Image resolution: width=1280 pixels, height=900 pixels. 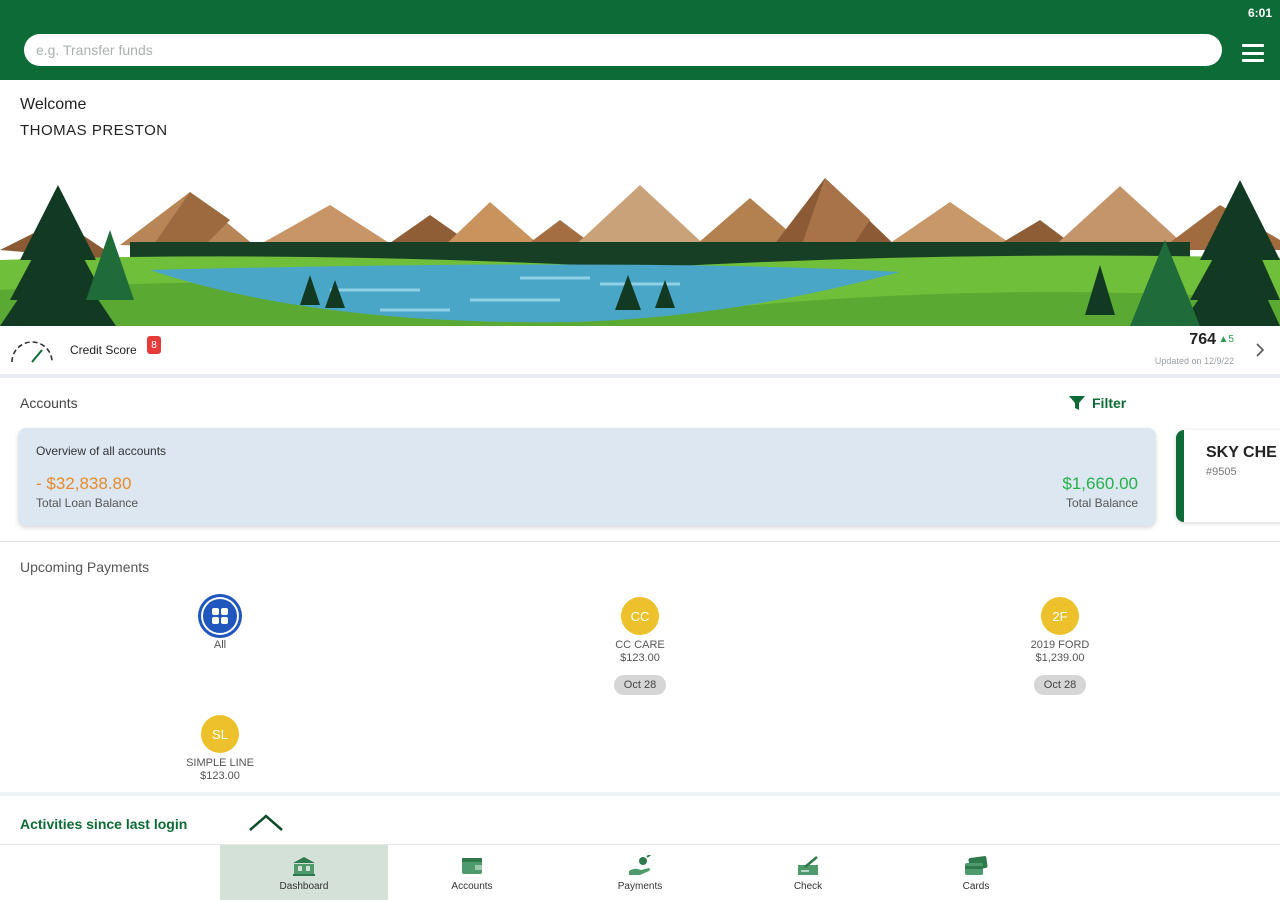 I want to click on payment-initials: CC, so click(x=640, y=616).